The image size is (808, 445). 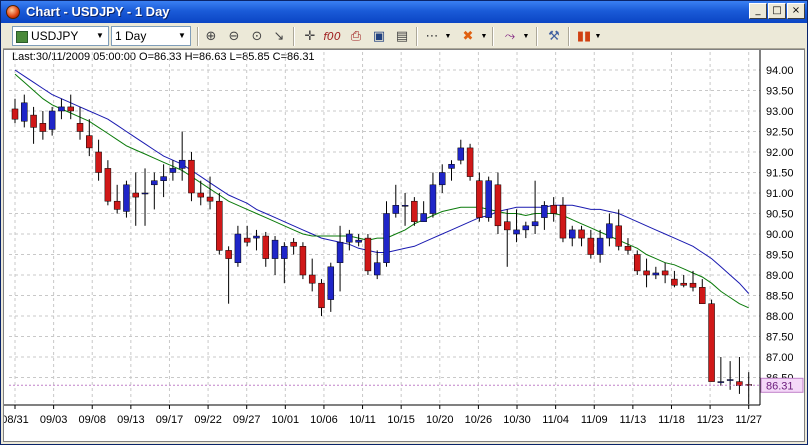 What do you see at coordinates (780, 215) in the screenshot?
I see `y-tick-label: 90.50` at bounding box center [780, 215].